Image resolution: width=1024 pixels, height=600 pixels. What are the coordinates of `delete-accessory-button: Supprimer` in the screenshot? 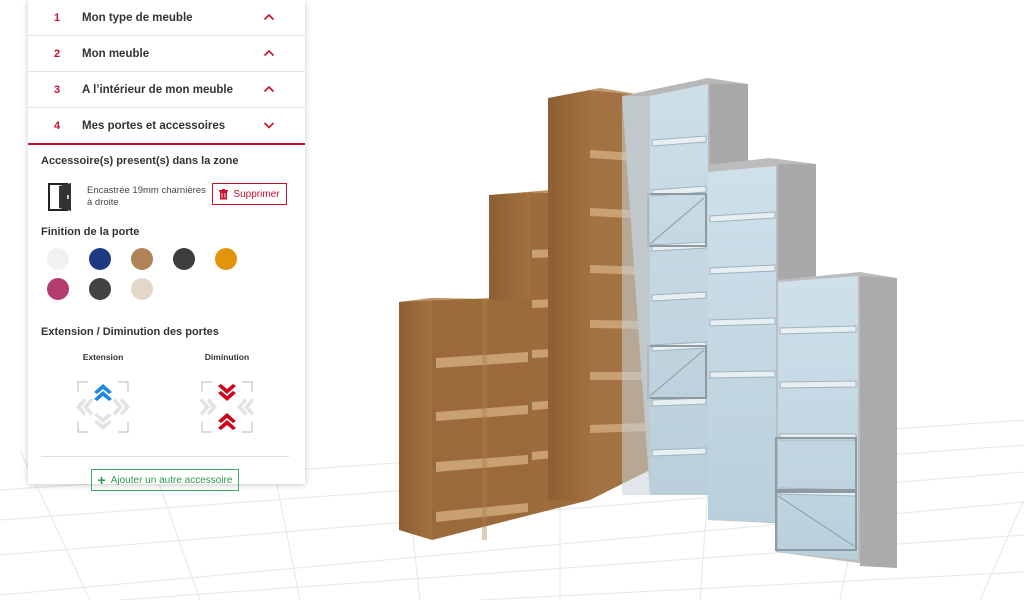 It's located at (249, 194).